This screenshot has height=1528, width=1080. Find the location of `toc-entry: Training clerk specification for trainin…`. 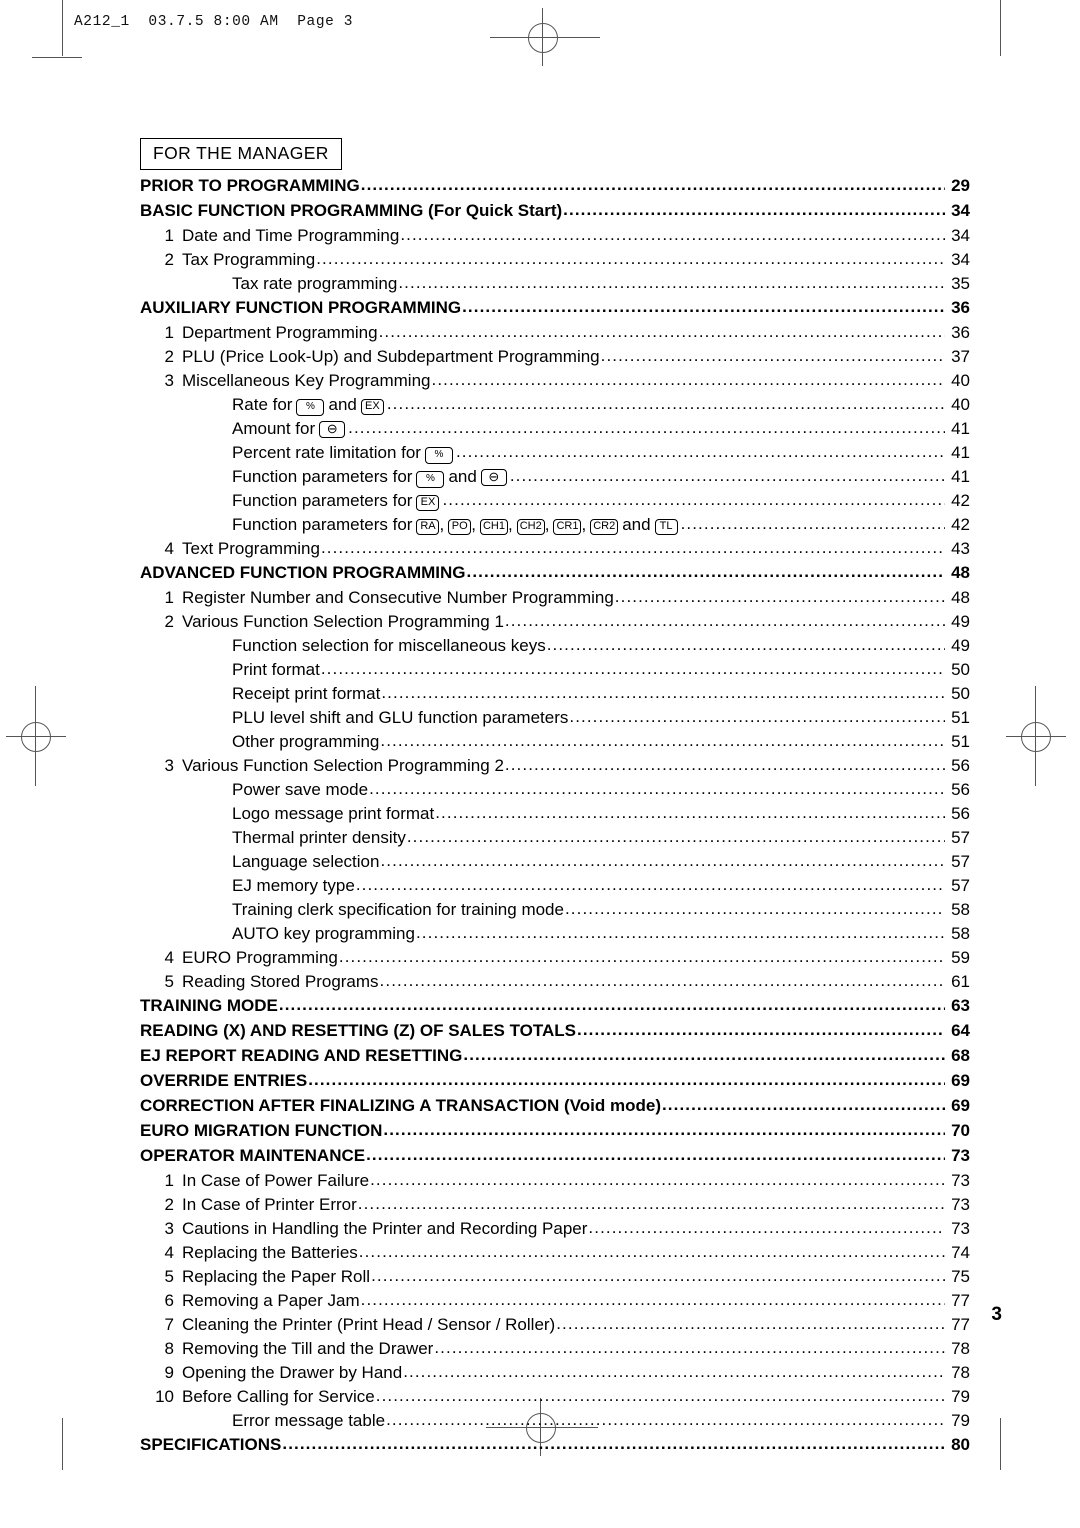

toc-entry: Training clerk specification for trainin… is located at coordinates (555, 912).